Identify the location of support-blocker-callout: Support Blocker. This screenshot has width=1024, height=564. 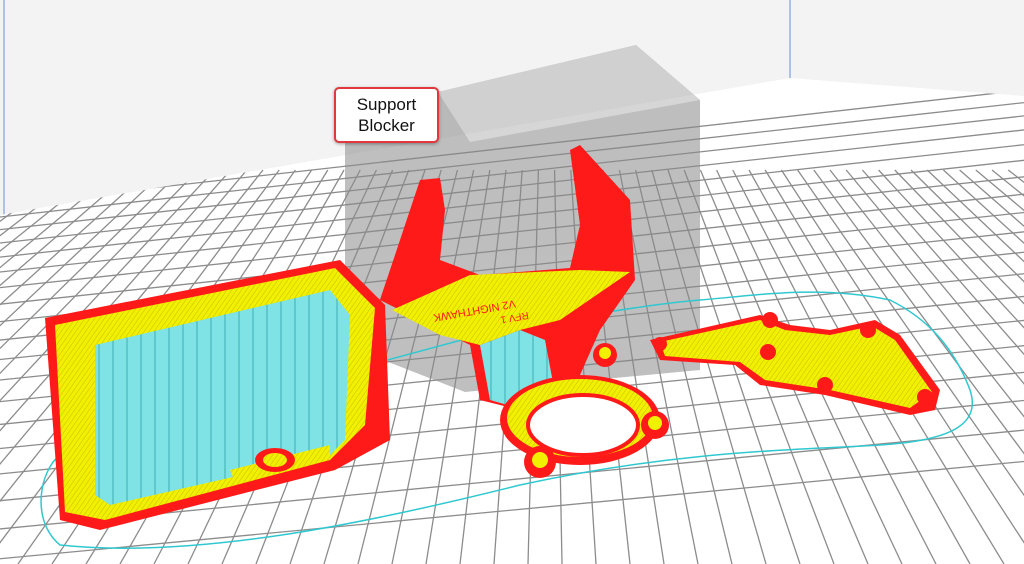
(386, 115).